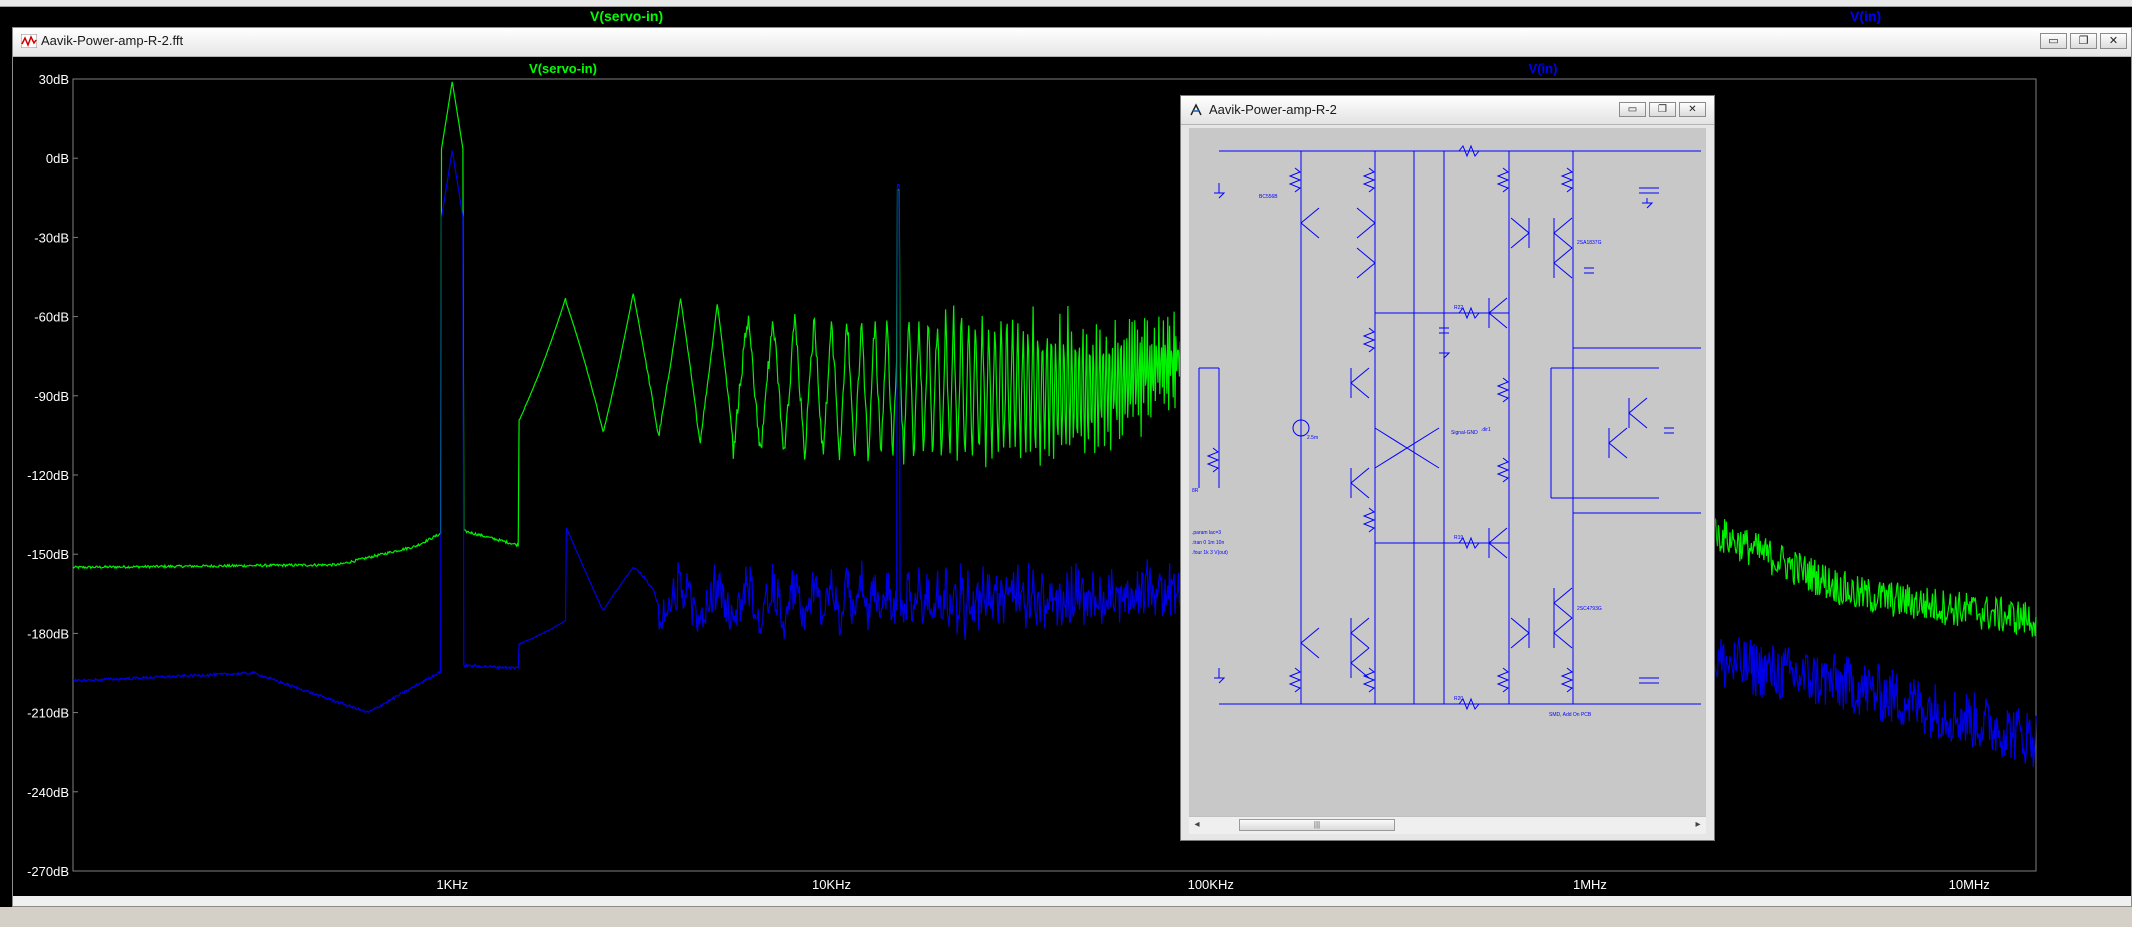  What do you see at coordinates (2053, 41) in the screenshot?
I see `minimize-button: ▭` at bounding box center [2053, 41].